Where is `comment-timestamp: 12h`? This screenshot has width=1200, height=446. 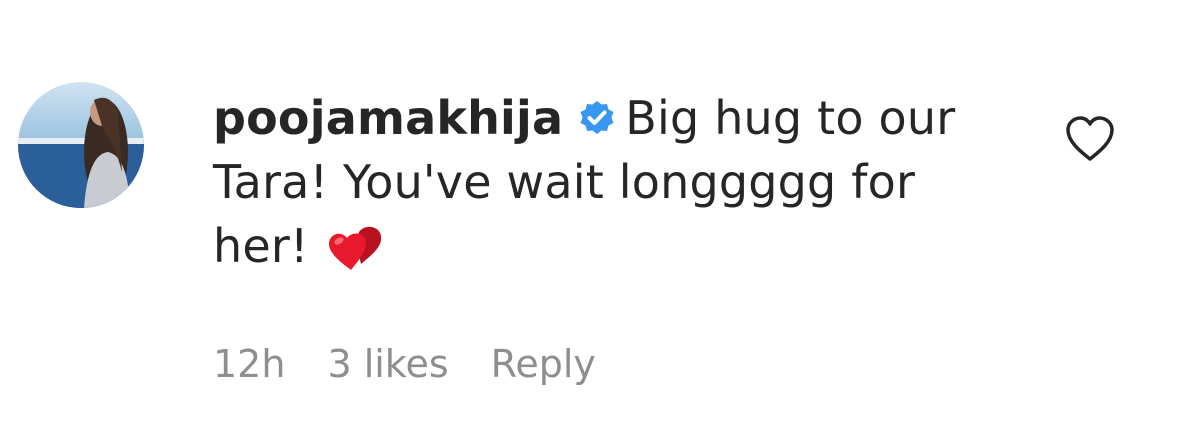
comment-timestamp: 12h is located at coordinates (249, 364).